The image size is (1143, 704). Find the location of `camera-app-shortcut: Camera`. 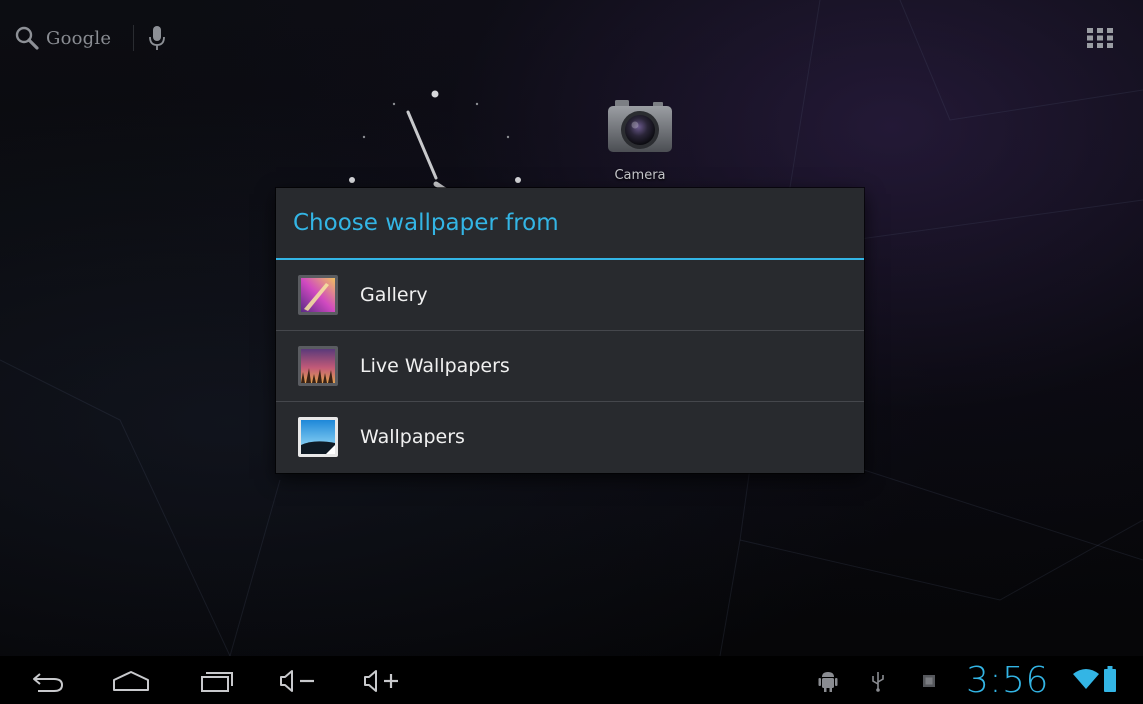

camera-app-shortcut: Camera is located at coordinates (640, 141).